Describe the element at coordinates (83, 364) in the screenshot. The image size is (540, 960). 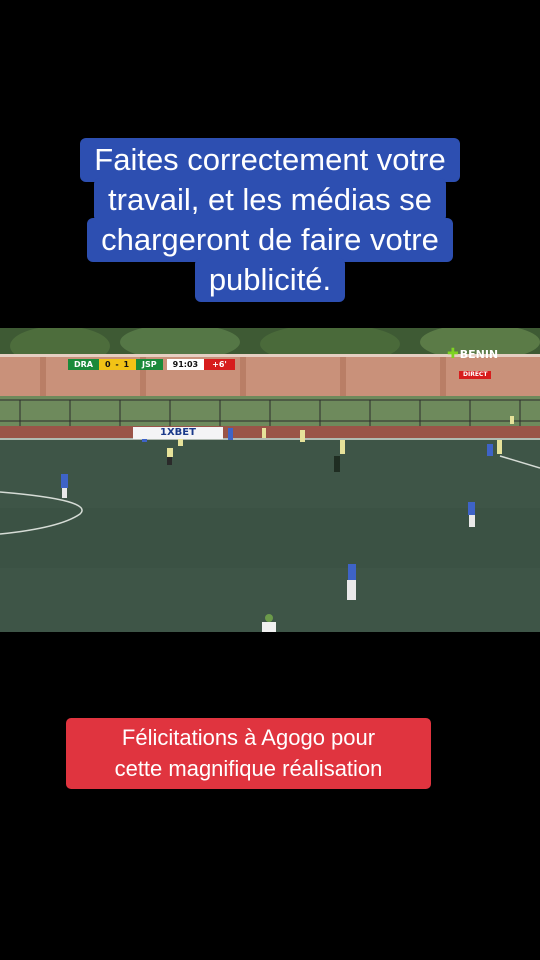
I see `home-team-label: DRA` at that location.